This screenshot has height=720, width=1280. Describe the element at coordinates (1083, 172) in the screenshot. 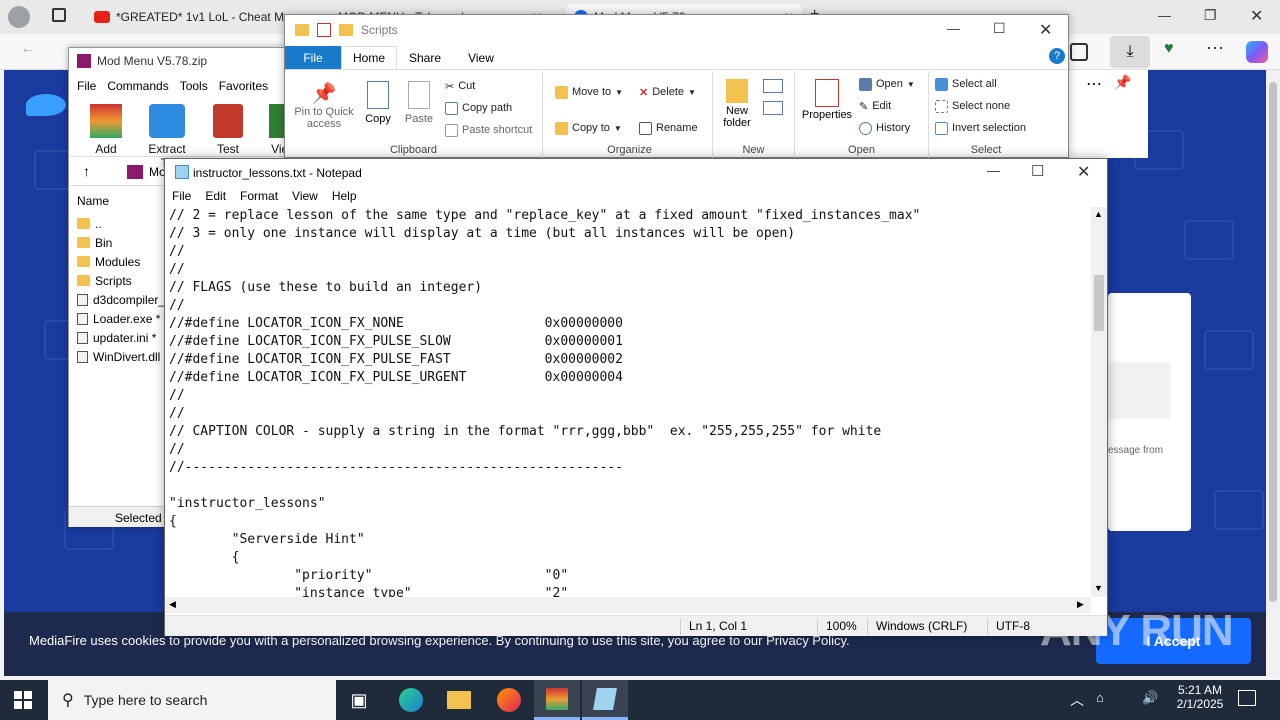

I see `notepad-close-button: ✕` at that location.